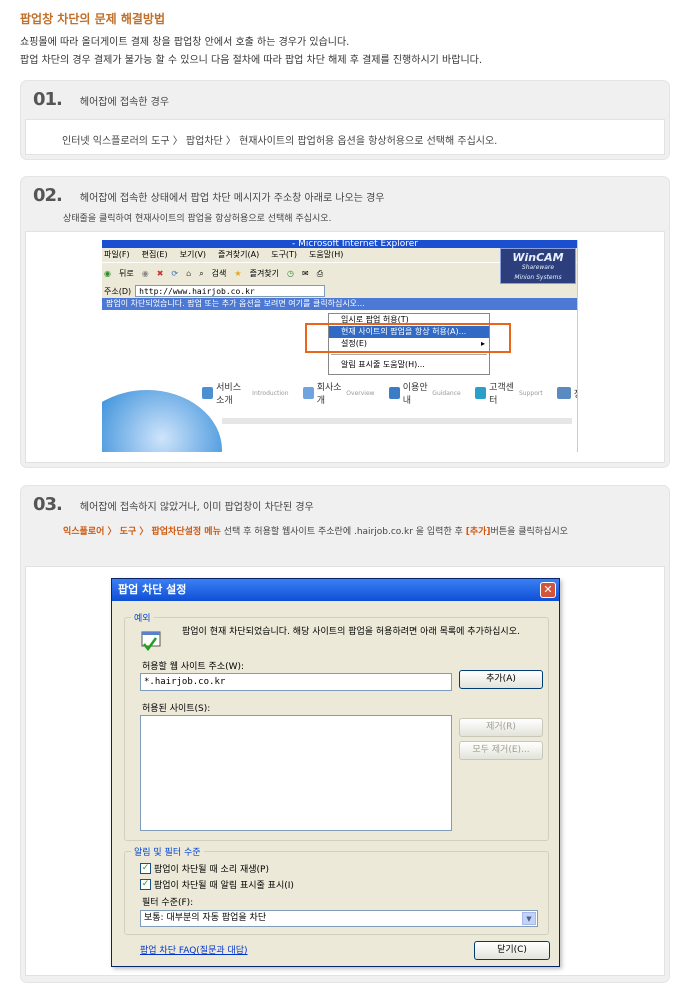  Describe the element at coordinates (305, 273) in the screenshot. I see `mail-icon: ✉` at that location.